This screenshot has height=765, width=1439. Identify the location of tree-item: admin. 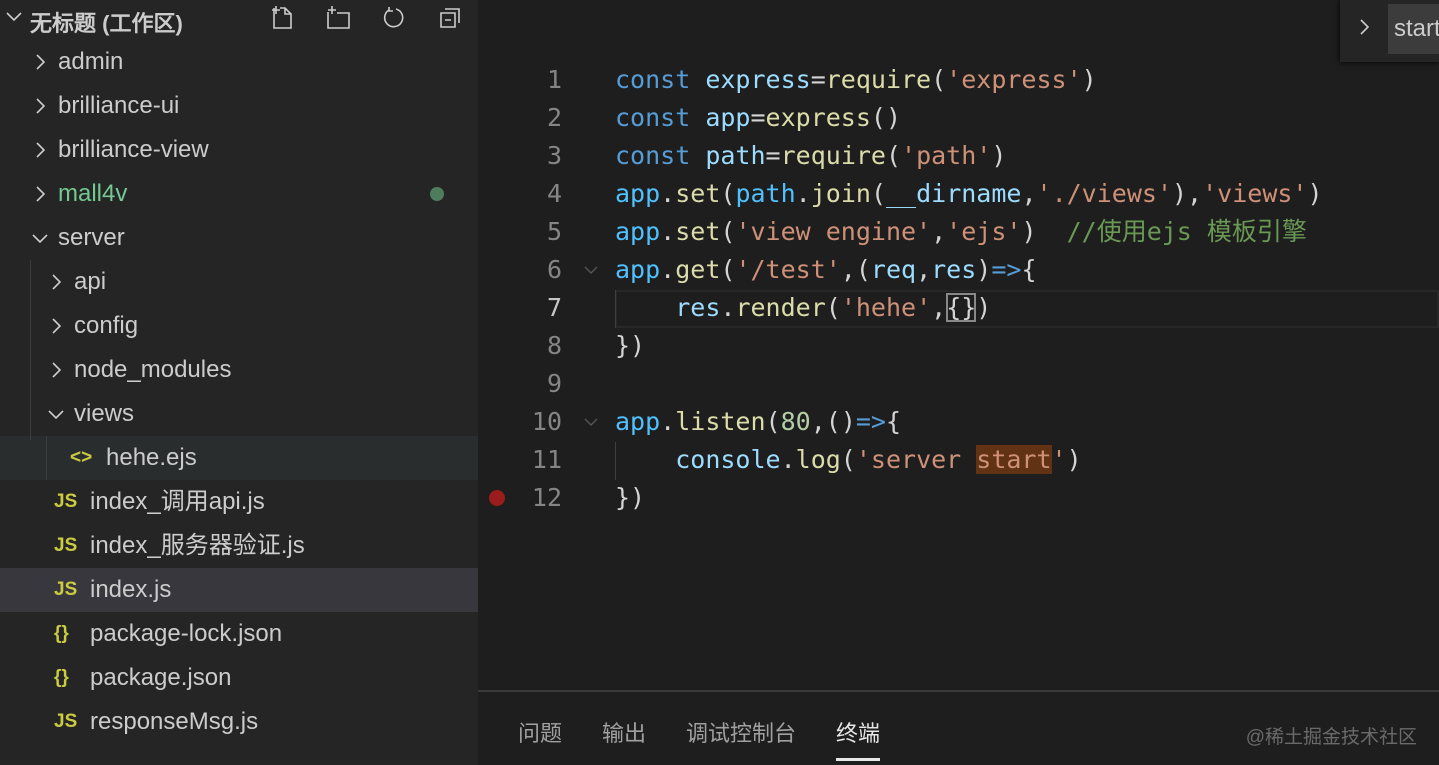
(239, 62).